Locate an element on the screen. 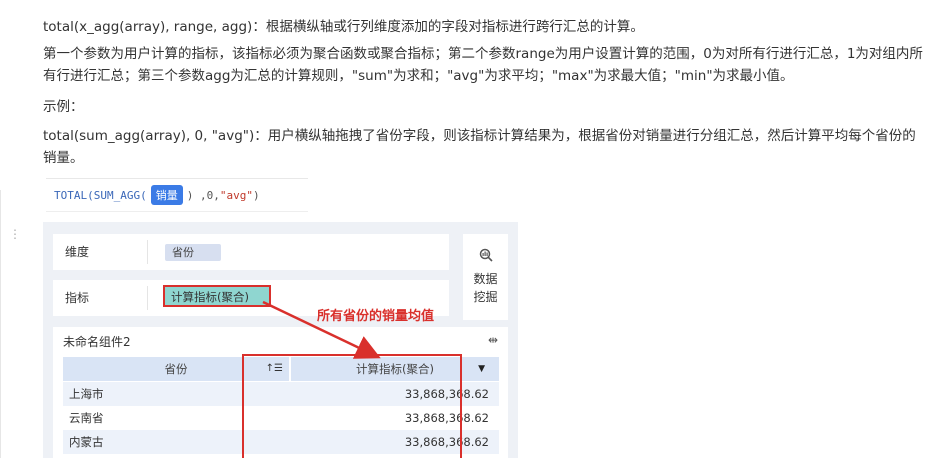  highlight-box is located at coordinates (352, 406).